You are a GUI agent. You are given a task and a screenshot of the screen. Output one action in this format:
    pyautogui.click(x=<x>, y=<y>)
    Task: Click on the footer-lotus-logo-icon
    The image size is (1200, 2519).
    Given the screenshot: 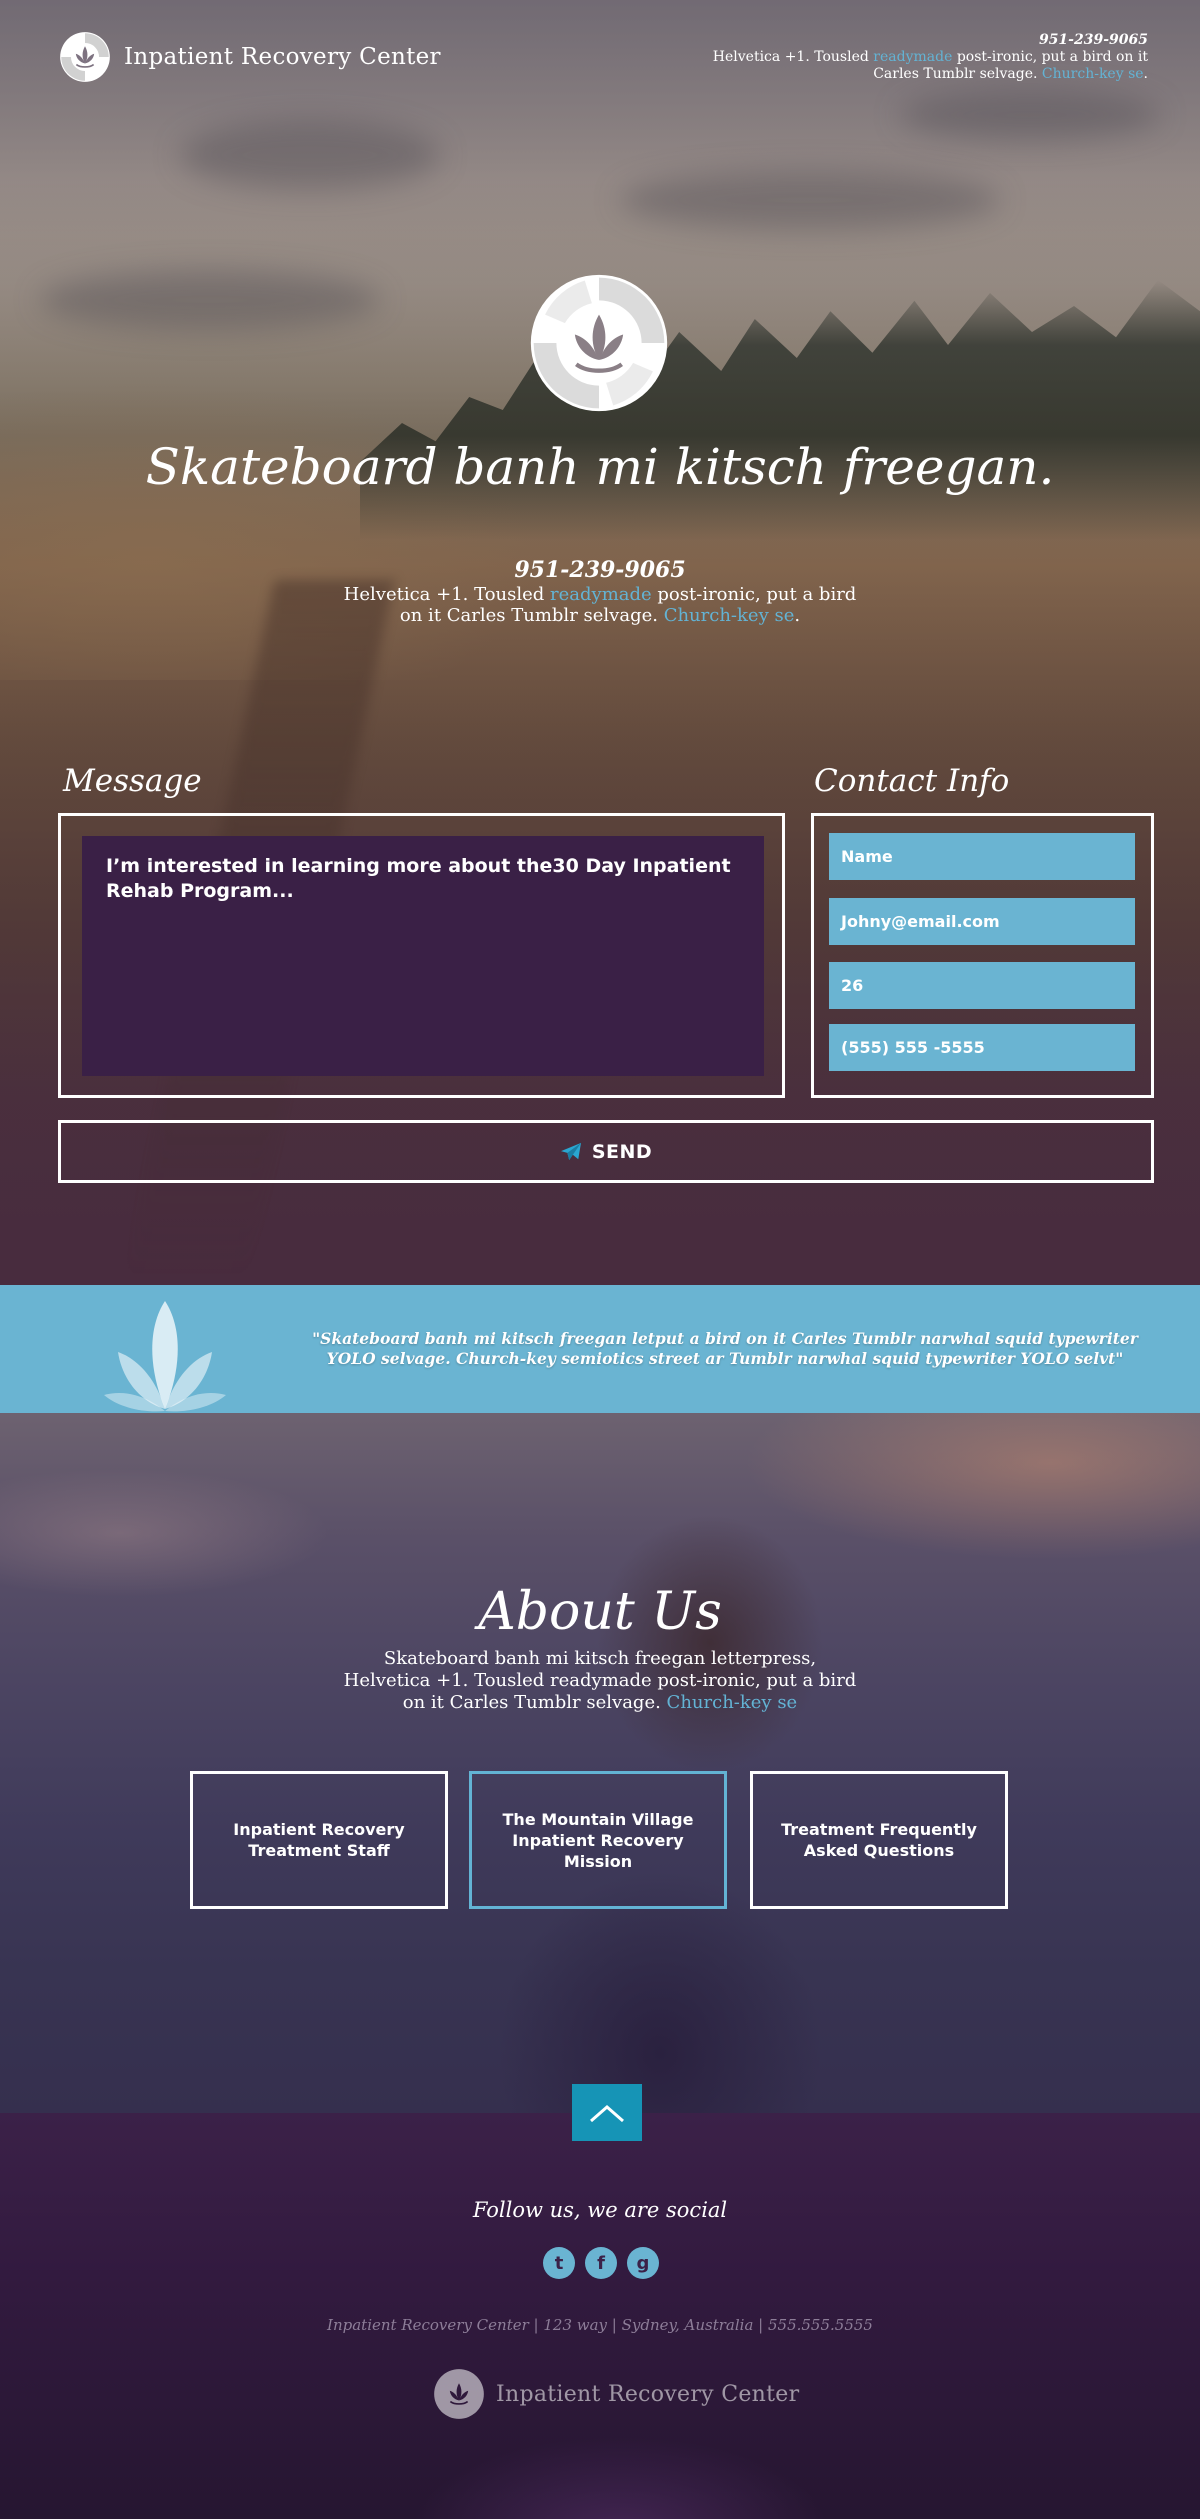 What is the action you would take?
    pyautogui.click(x=459, y=2394)
    